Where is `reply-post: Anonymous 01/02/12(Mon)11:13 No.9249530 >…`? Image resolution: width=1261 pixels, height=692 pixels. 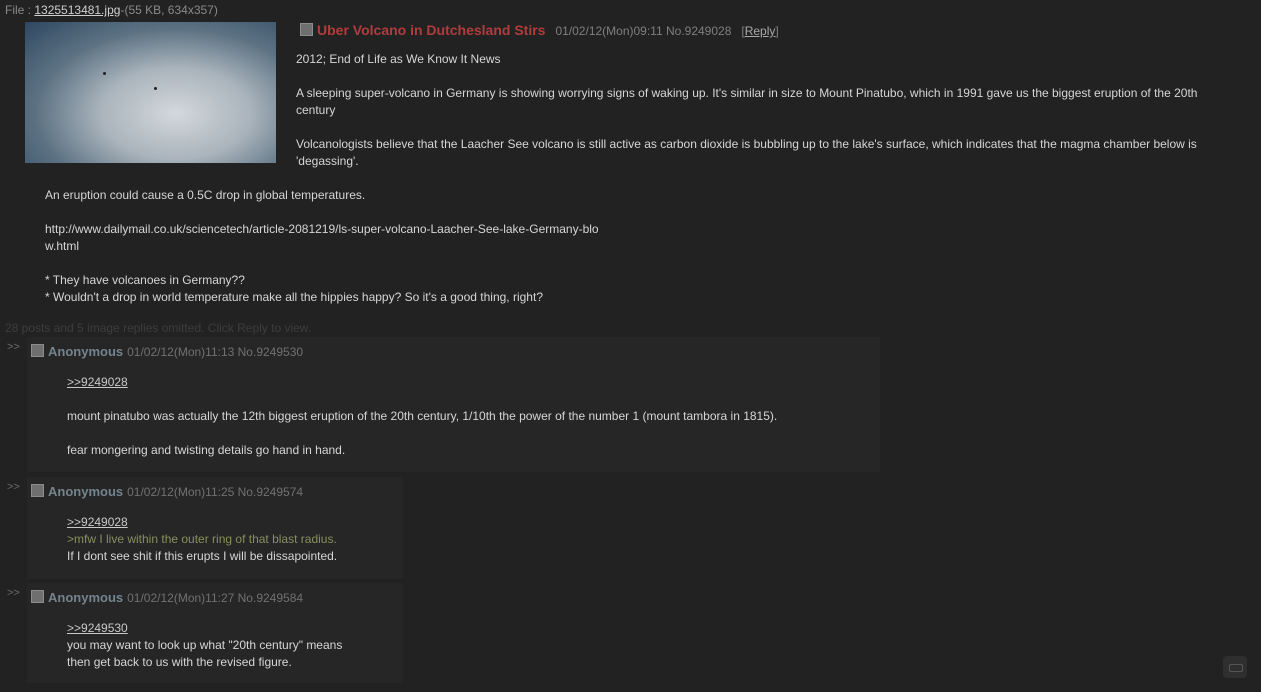
reply-post: Anonymous 01/02/12(Mon)11:13 No.9249530 >… is located at coordinates (453, 404).